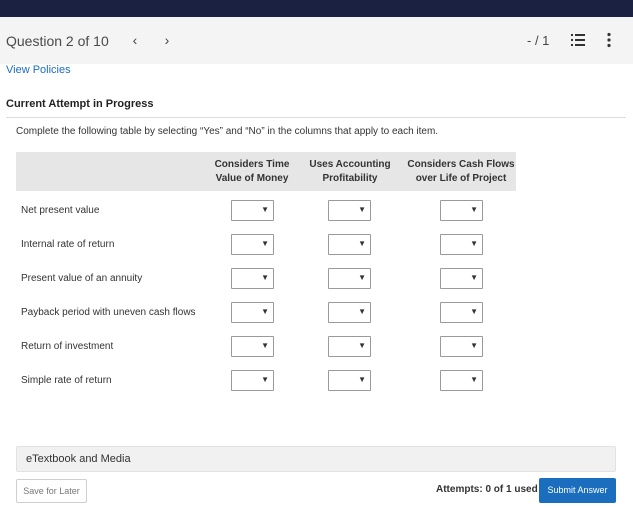 Image resolution: width=633 pixels, height=508 pixels. I want to click on chevron-right-icon: ›, so click(167, 40).